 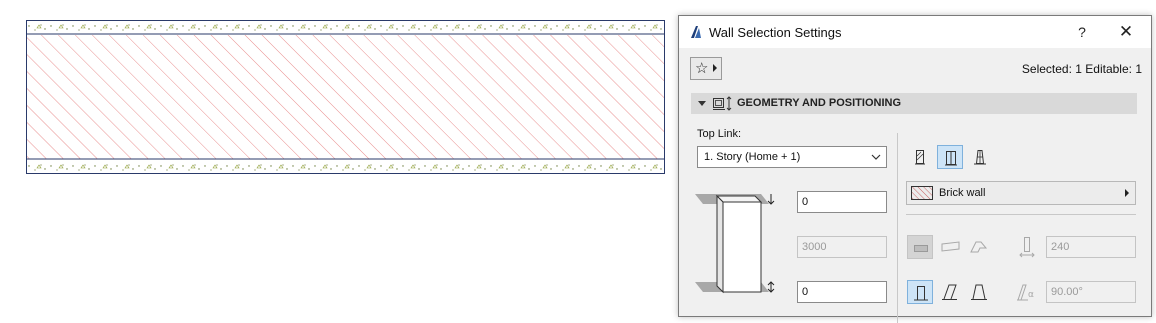 What do you see at coordinates (949, 292) in the screenshot?
I see `slanted-wall-icon` at bounding box center [949, 292].